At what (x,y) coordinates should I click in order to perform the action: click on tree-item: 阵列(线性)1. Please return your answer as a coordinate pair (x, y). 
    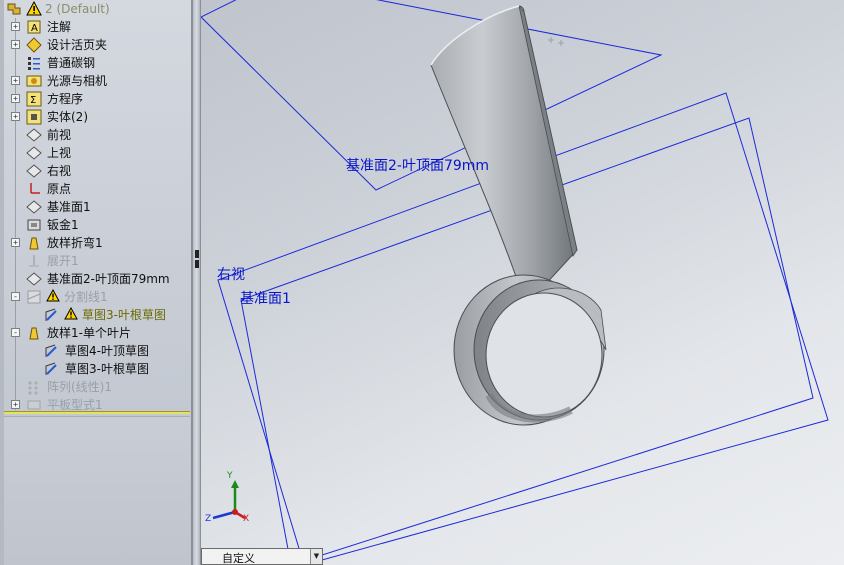
    Looking at the image, I should click on (95, 387).